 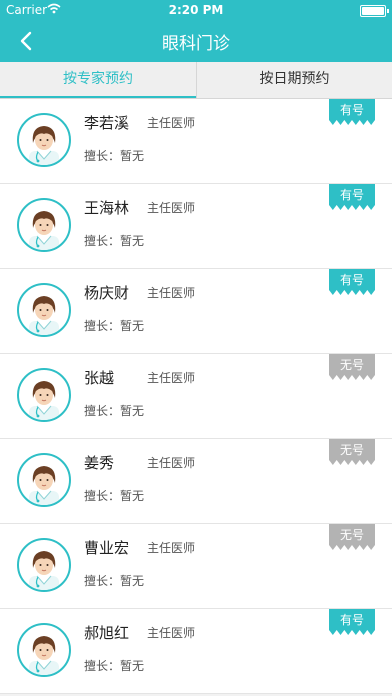 What do you see at coordinates (374, 11) in the screenshot?
I see `battery-icon` at bounding box center [374, 11].